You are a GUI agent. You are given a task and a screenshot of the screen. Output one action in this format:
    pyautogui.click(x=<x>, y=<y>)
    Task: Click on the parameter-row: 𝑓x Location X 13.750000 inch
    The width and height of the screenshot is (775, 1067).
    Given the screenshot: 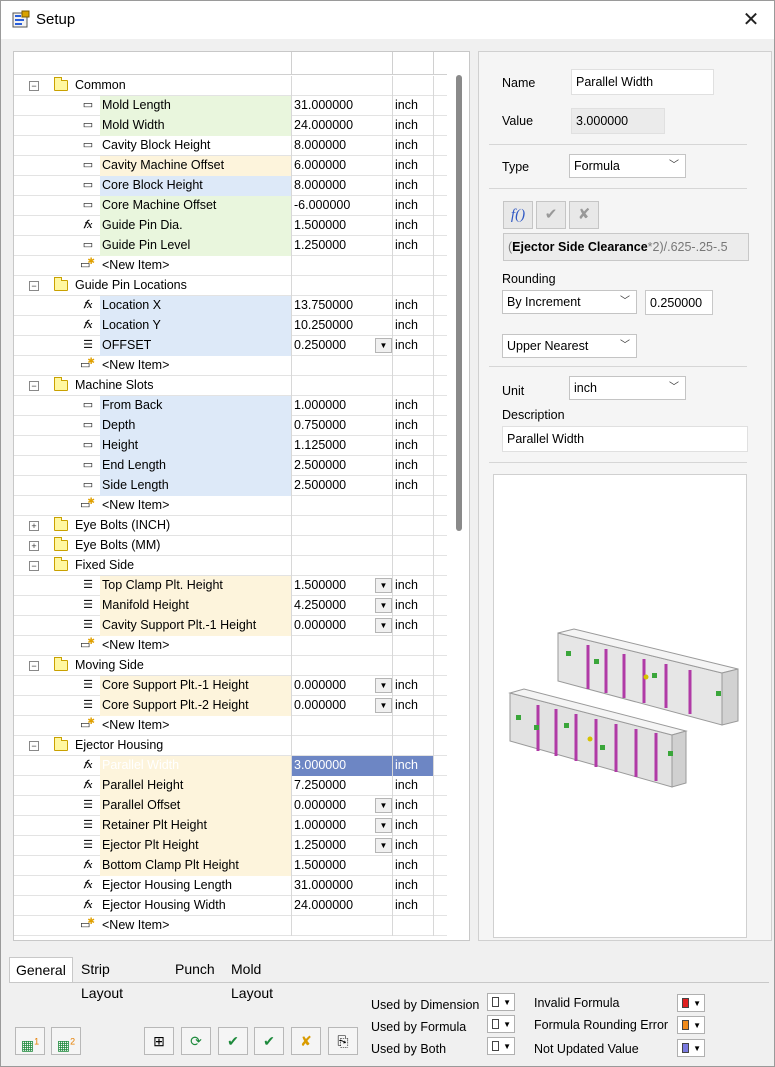 What is the action you would take?
    pyautogui.click(x=230, y=306)
    